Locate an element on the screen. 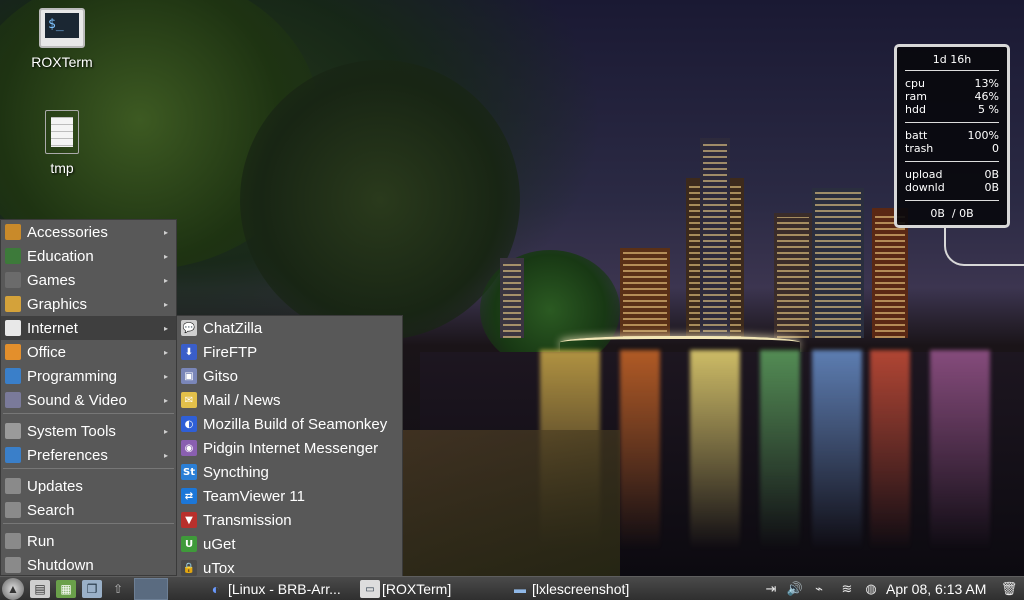 The image size is (1024, 600). transmission-icon: ▼ is located at coordinates (189, 520).